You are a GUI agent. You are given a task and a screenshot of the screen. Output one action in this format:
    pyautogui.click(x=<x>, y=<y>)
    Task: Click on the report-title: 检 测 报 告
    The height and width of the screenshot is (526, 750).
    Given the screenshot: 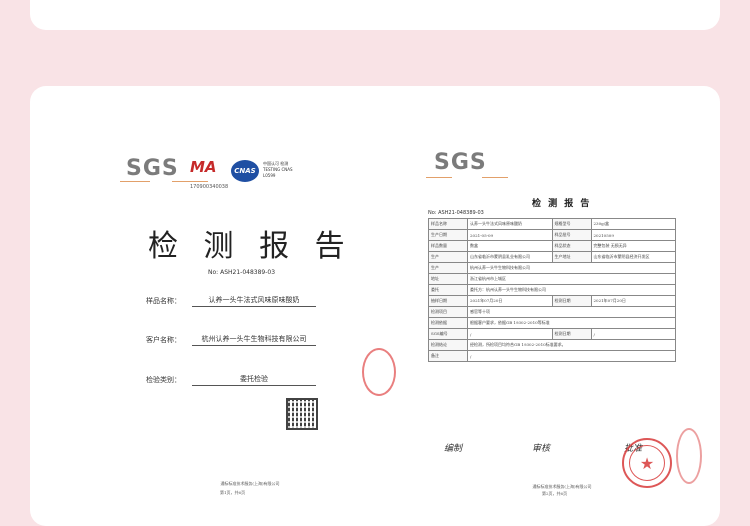 What is the action you would take?
    pyautogui.click(x=250, y=246)
    